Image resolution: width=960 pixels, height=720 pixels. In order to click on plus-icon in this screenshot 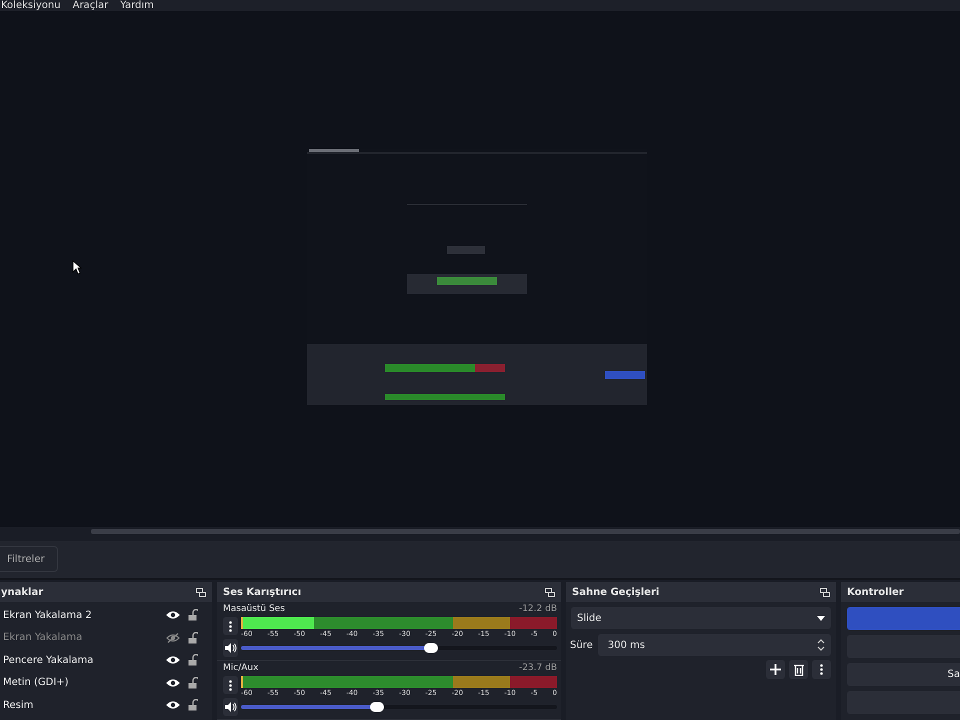, I will do `click(775, 669)`.